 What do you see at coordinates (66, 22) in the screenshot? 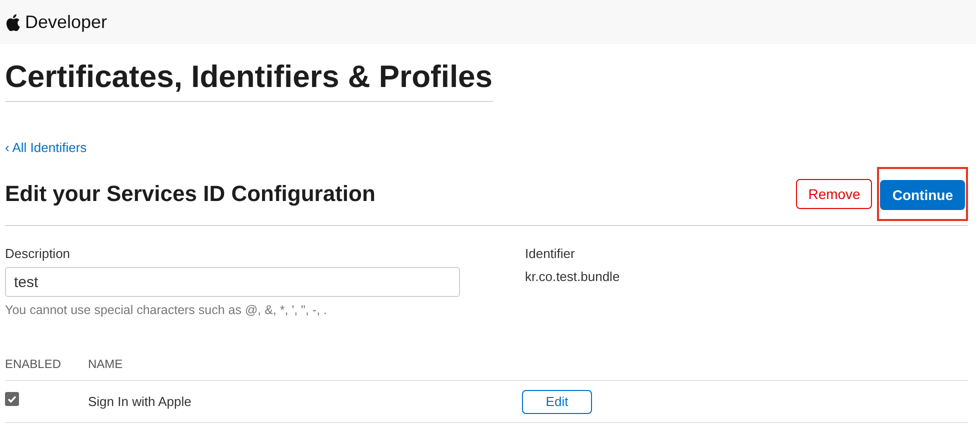
I see `brand-name: Developer` at bounding box center [66, 22].